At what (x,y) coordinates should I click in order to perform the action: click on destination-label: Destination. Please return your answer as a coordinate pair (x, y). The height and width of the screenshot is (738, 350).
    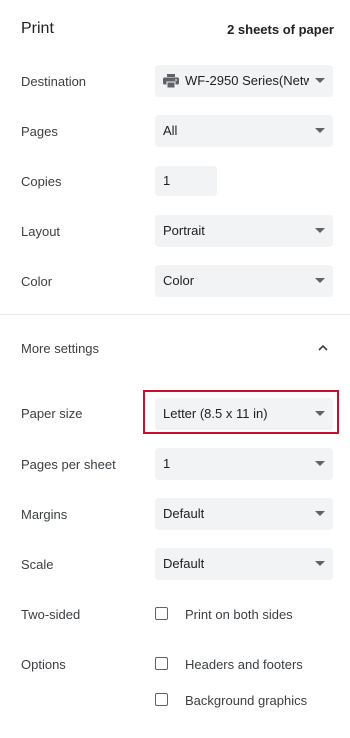
    Looking at the image, I should click on (54, 81).